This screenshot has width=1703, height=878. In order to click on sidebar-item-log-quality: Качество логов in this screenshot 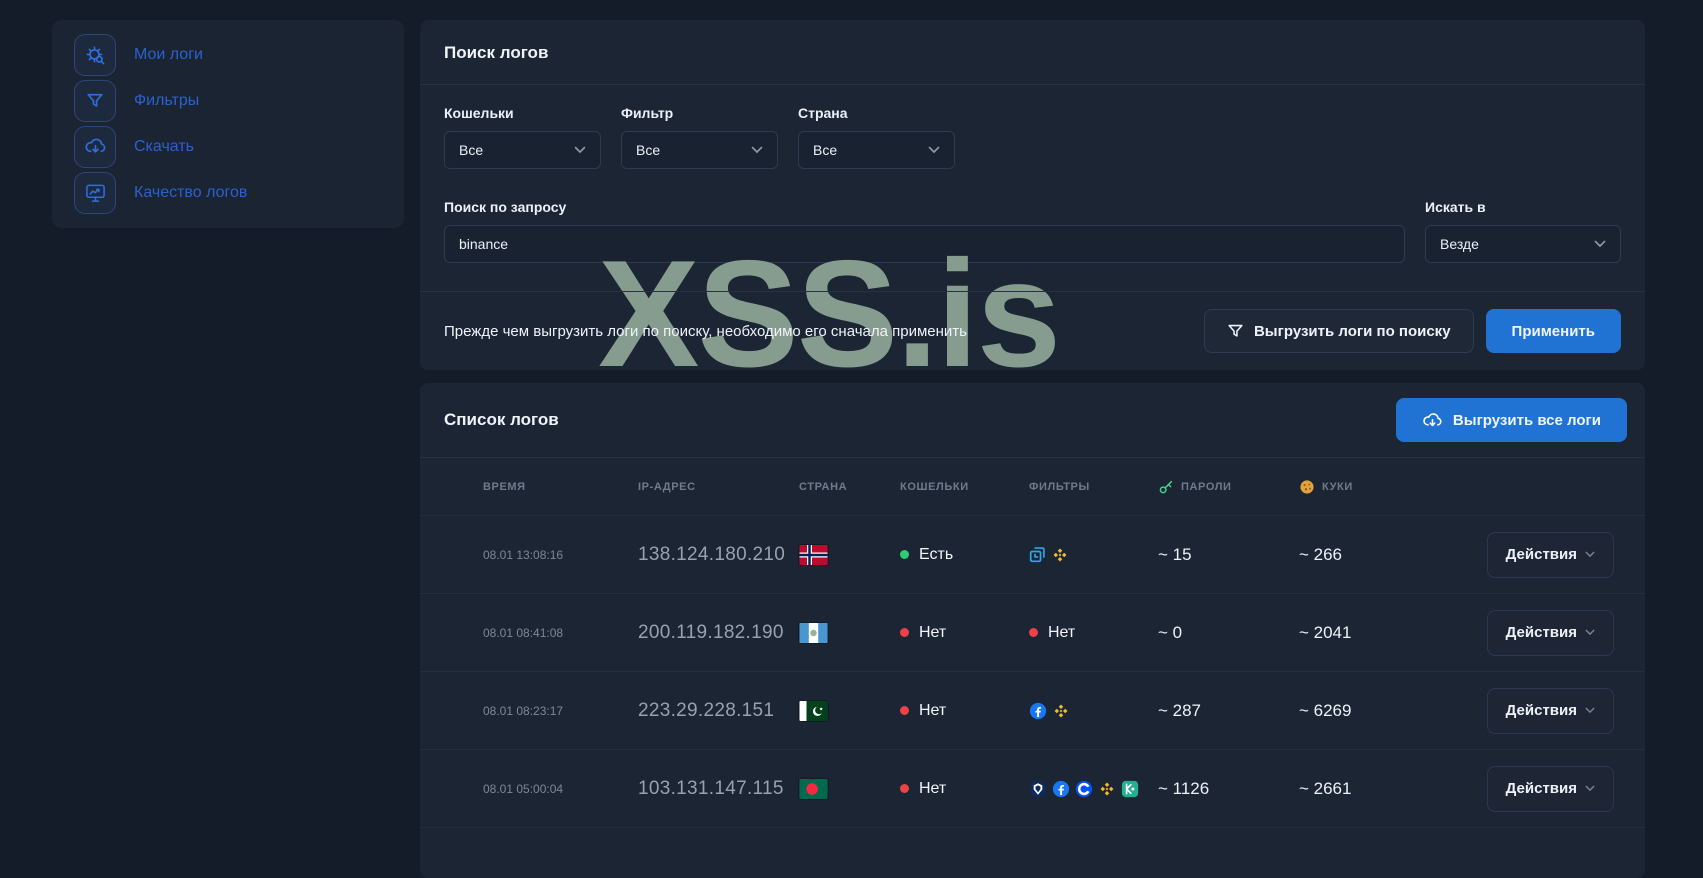, I will do `click(228, 192)`.